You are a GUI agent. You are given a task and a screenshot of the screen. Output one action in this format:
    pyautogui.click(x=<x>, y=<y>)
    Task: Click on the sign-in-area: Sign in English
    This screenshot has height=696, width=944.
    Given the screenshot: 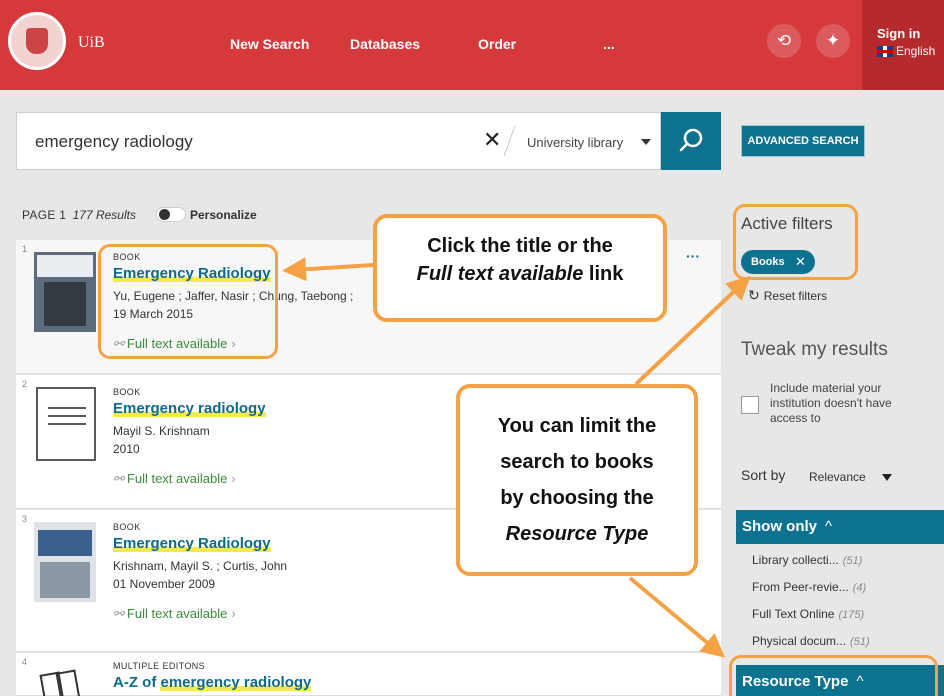 What is the action you would take?
    pyautogui.click(x=903, y=45)
    